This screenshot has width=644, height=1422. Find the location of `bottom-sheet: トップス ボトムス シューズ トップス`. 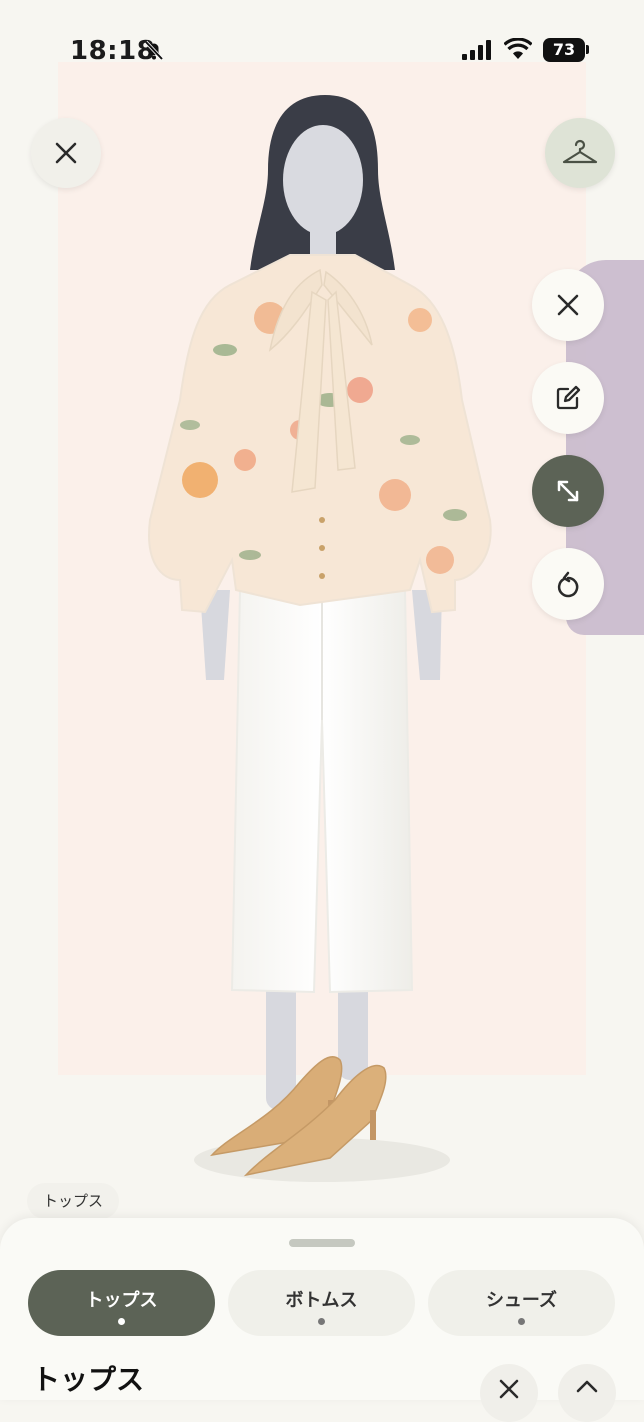

bottom-sheet: トップス ボトムス シューズ トップス is located at coordinates (322, 1320).